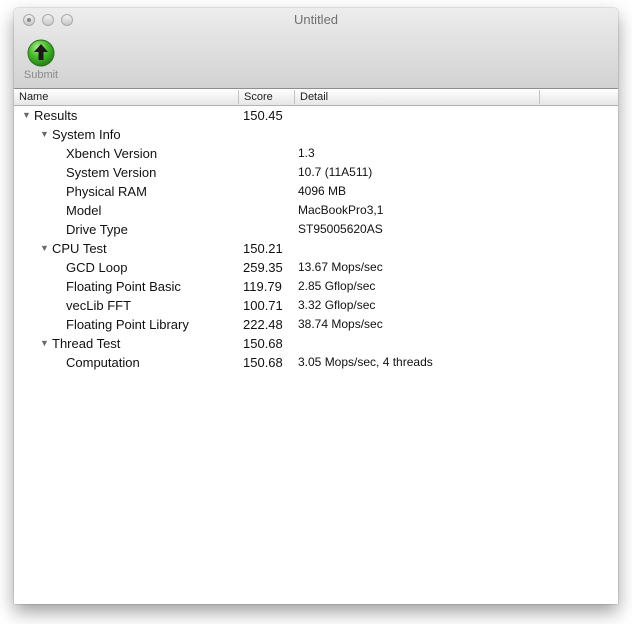  I want to click on row-name: Floating Point Library, so click(127, 324).